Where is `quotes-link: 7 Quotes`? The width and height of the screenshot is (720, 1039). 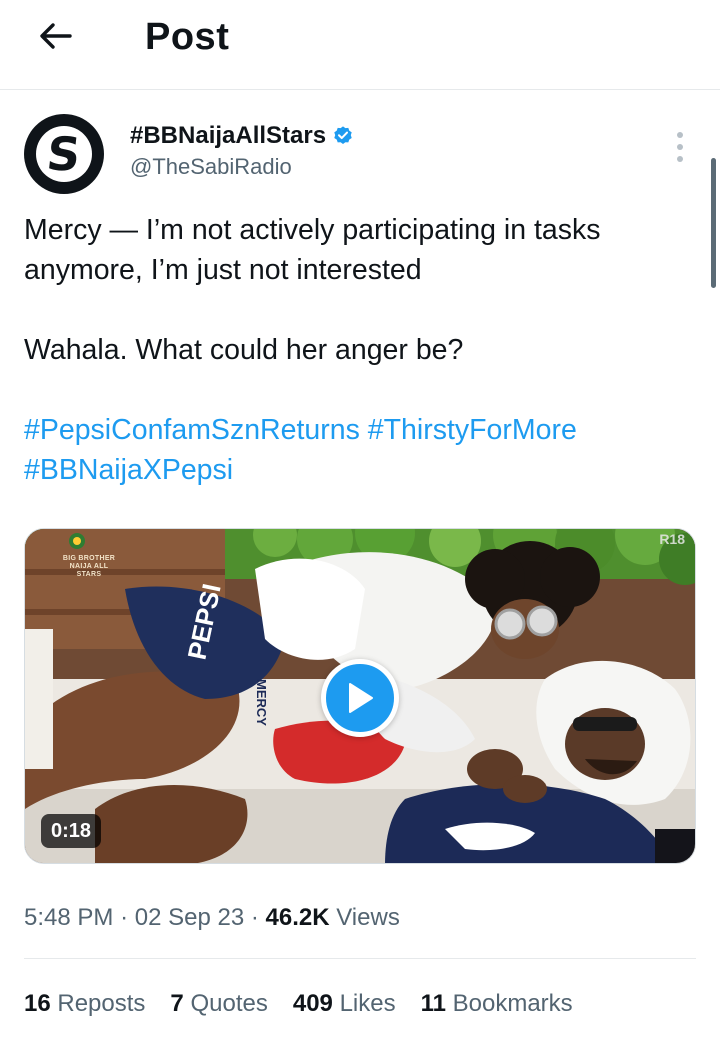 quotes-link: 7 Quotes is located at coordinates (218, 1004).